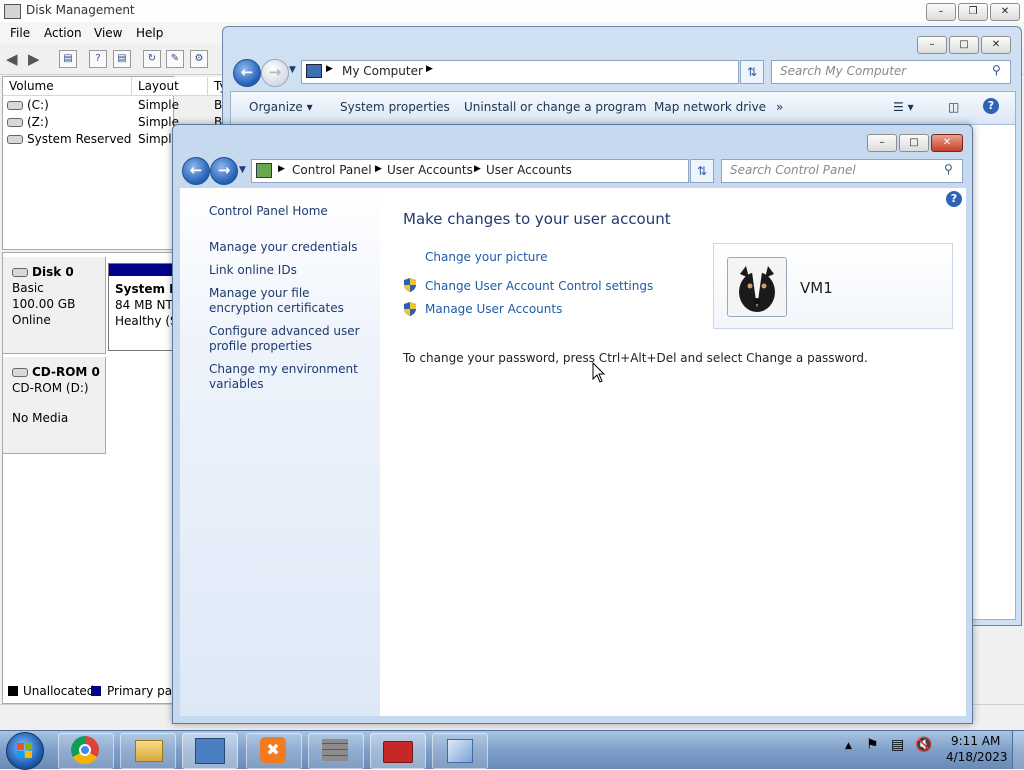 The image size is (1024, 770). What do you see at coordinates (15, 139) in the screenshot?
I see `drive-icon` at bounding box center [15, 139].